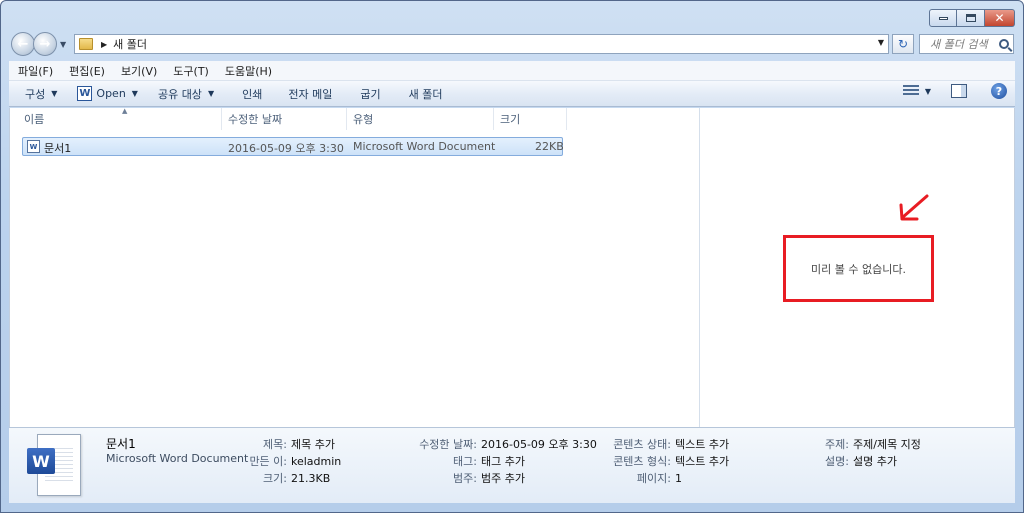  I want to click on file-type: Microsoft Word Document, so click(424, 146).